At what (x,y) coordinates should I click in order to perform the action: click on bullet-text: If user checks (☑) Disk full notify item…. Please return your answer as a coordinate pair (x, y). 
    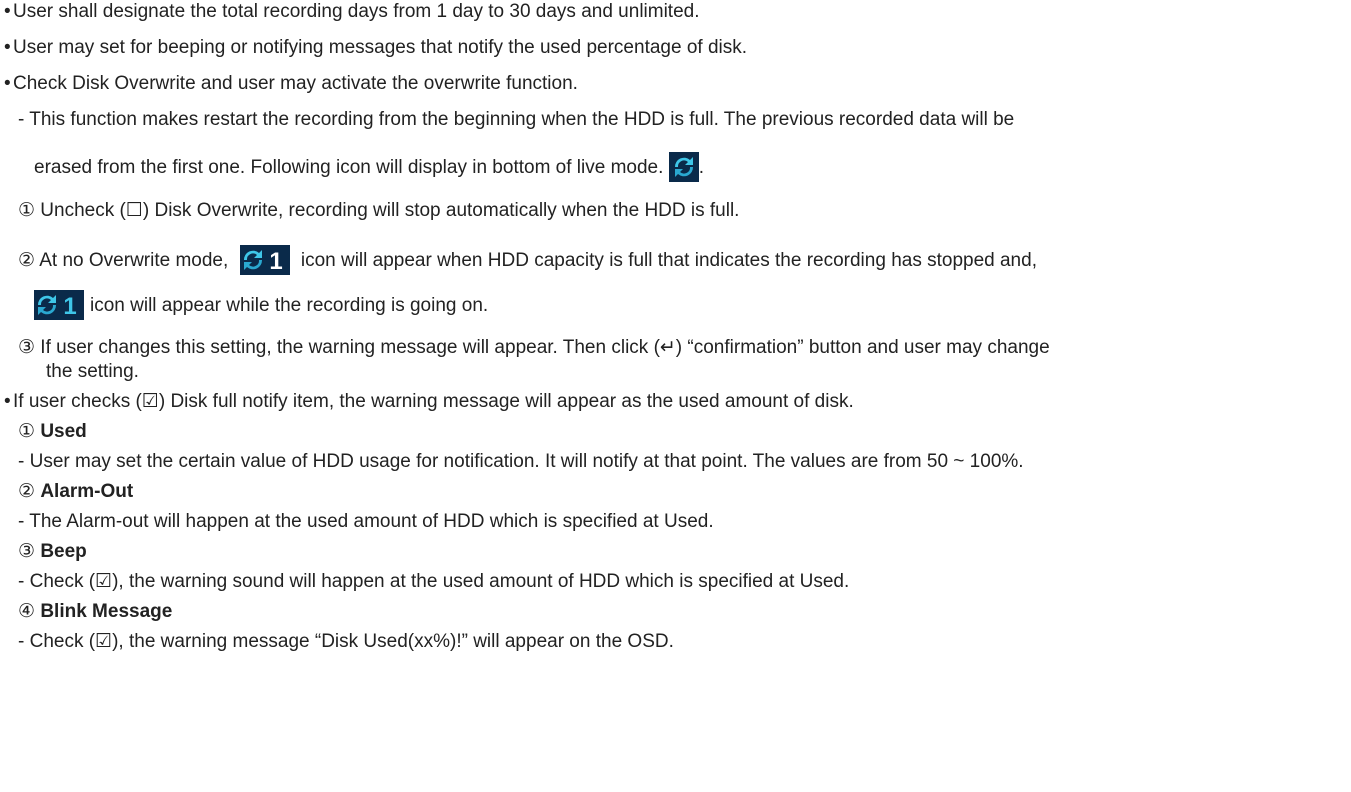
    Looking at the image, I should click on (433, 401).